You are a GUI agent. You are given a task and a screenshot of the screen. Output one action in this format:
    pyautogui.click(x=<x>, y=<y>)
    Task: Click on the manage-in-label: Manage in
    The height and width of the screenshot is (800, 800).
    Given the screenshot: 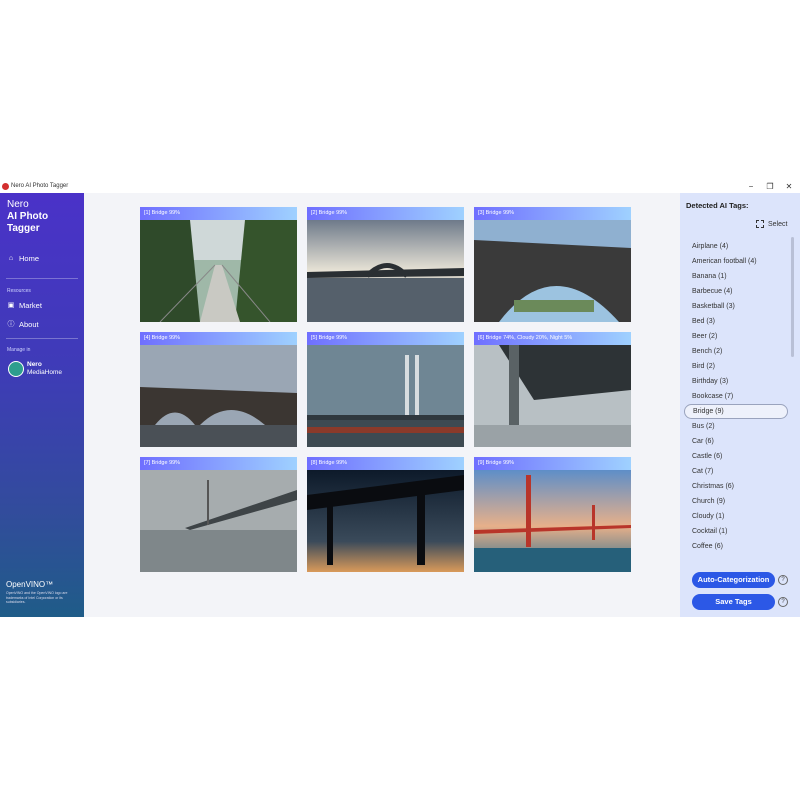 What is the action you would take?
    pyautogui.click(x=19, y=350)
    